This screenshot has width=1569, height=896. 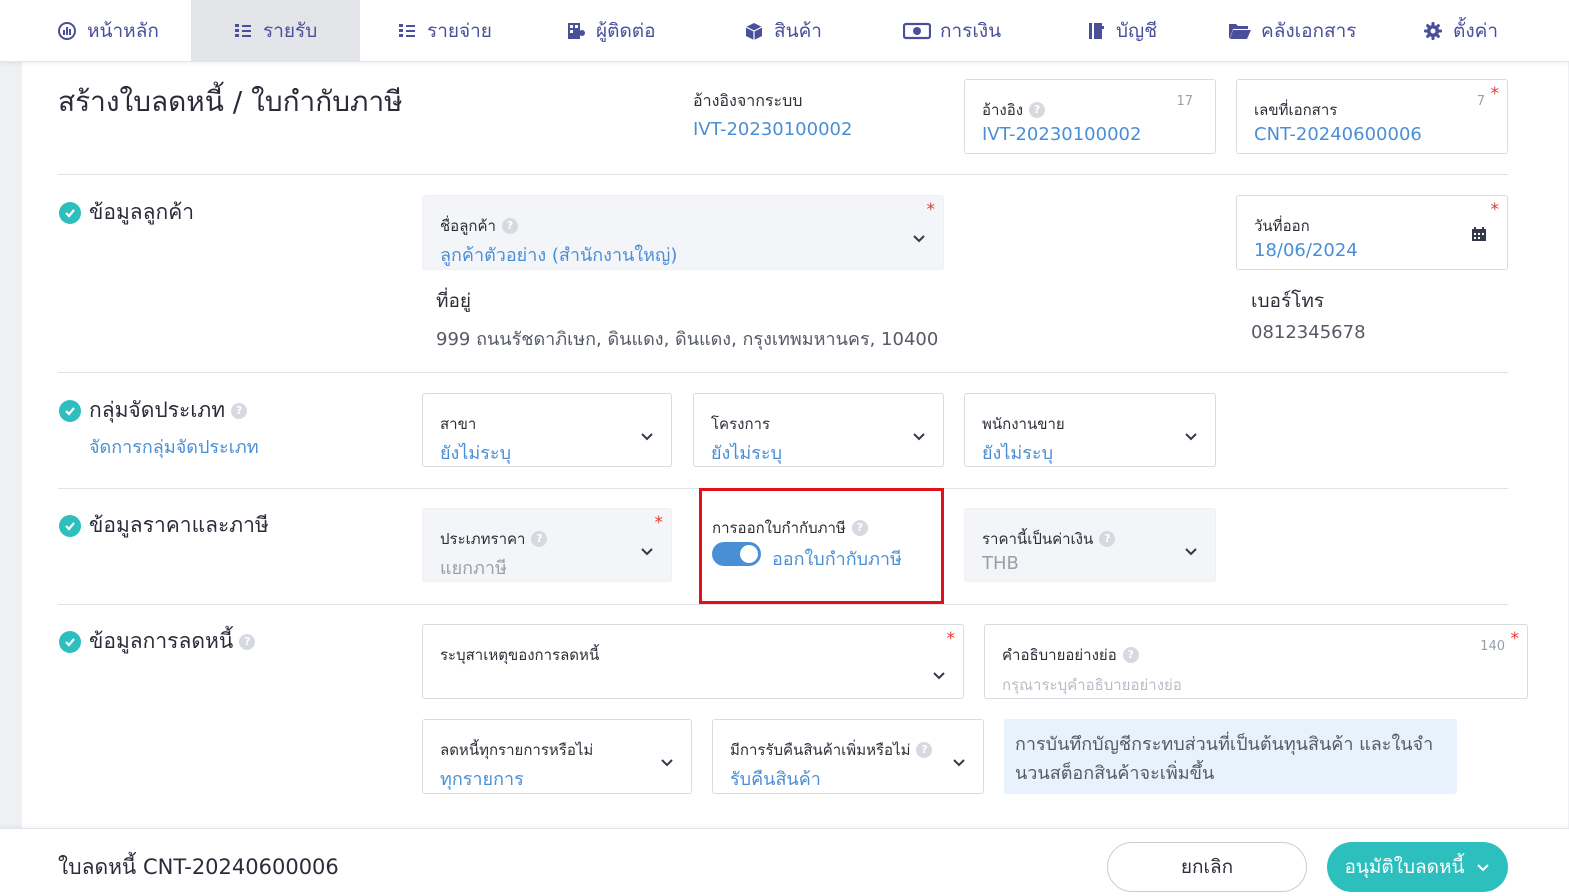 What do you see at coordinates (1184, 101) in the screenshot?
I see `char-counter: 17` at bounding box center [1184, 101].